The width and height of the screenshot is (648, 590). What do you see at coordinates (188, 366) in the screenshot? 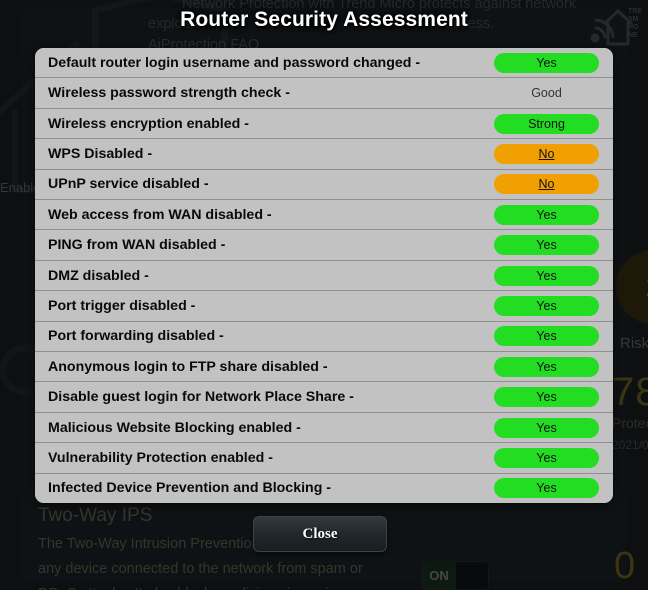
I see `assessment-row-label: Anonymous login to FTP share disabled -` at bounding box center [188, 366].